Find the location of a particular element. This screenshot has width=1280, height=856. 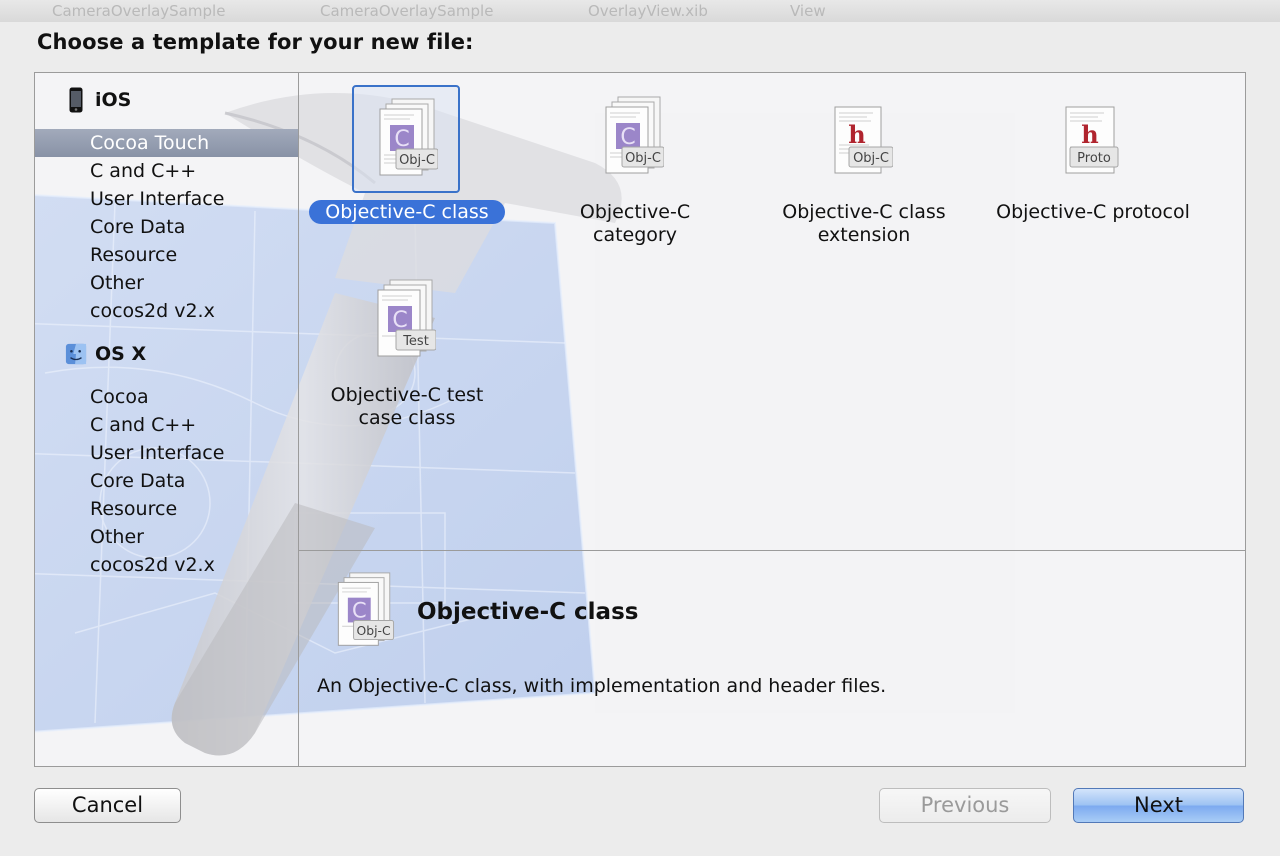

page-title: Choose a template for your new file: is located at coordinates (255, 42).